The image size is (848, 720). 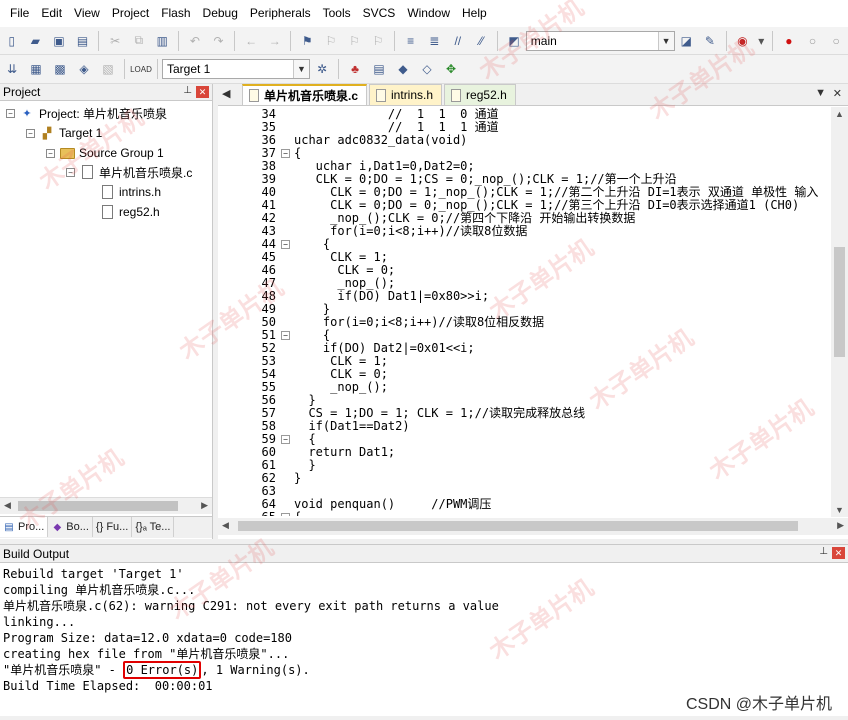 I want to click on tab-list-icon: ▼, so click(x=820, y=93).